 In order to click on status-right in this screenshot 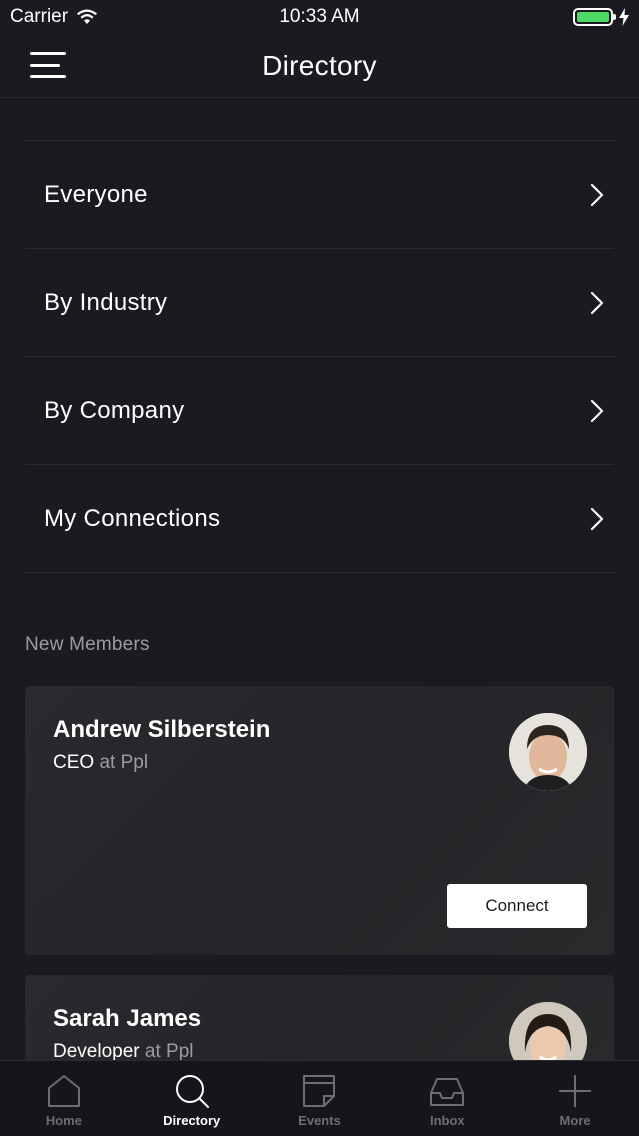, I will do `click(601, 17)`.